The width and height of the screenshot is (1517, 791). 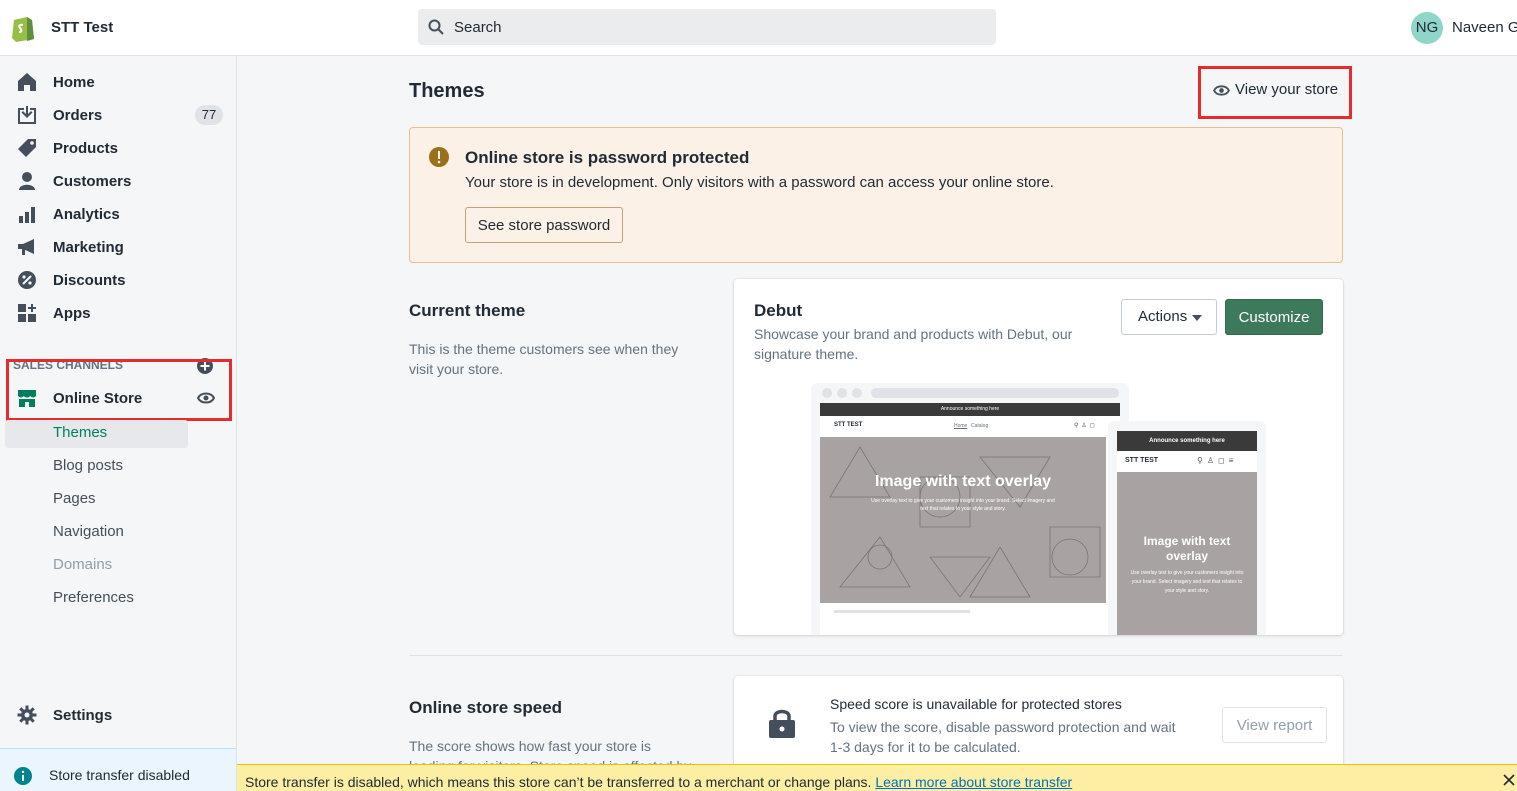 What do you see at coordinates (82, 564) in the screenshot?
I see `subitem-domains: Domains` at bounding box center [82, 564].